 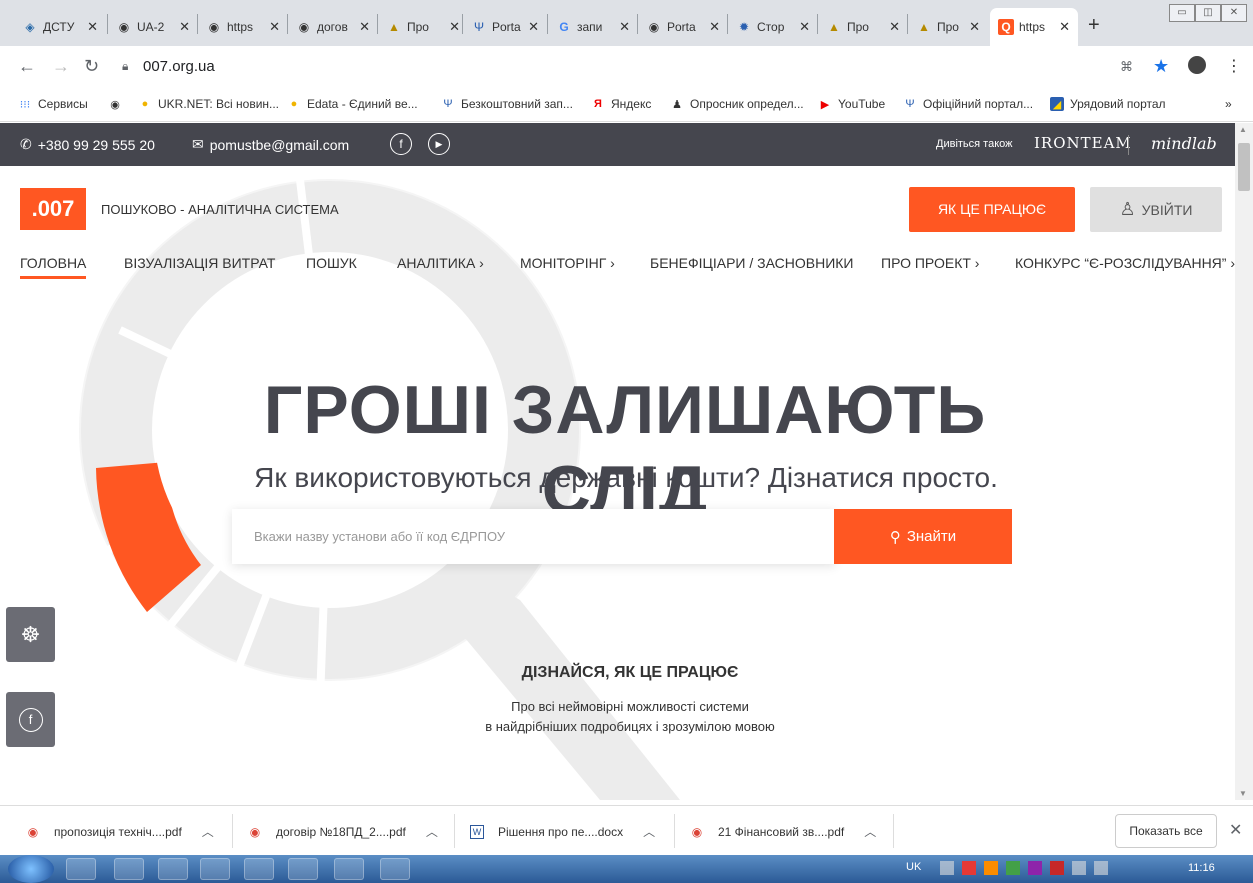 I want to click on close-downloads-icon: ✕, so click(x=1235, y=830).